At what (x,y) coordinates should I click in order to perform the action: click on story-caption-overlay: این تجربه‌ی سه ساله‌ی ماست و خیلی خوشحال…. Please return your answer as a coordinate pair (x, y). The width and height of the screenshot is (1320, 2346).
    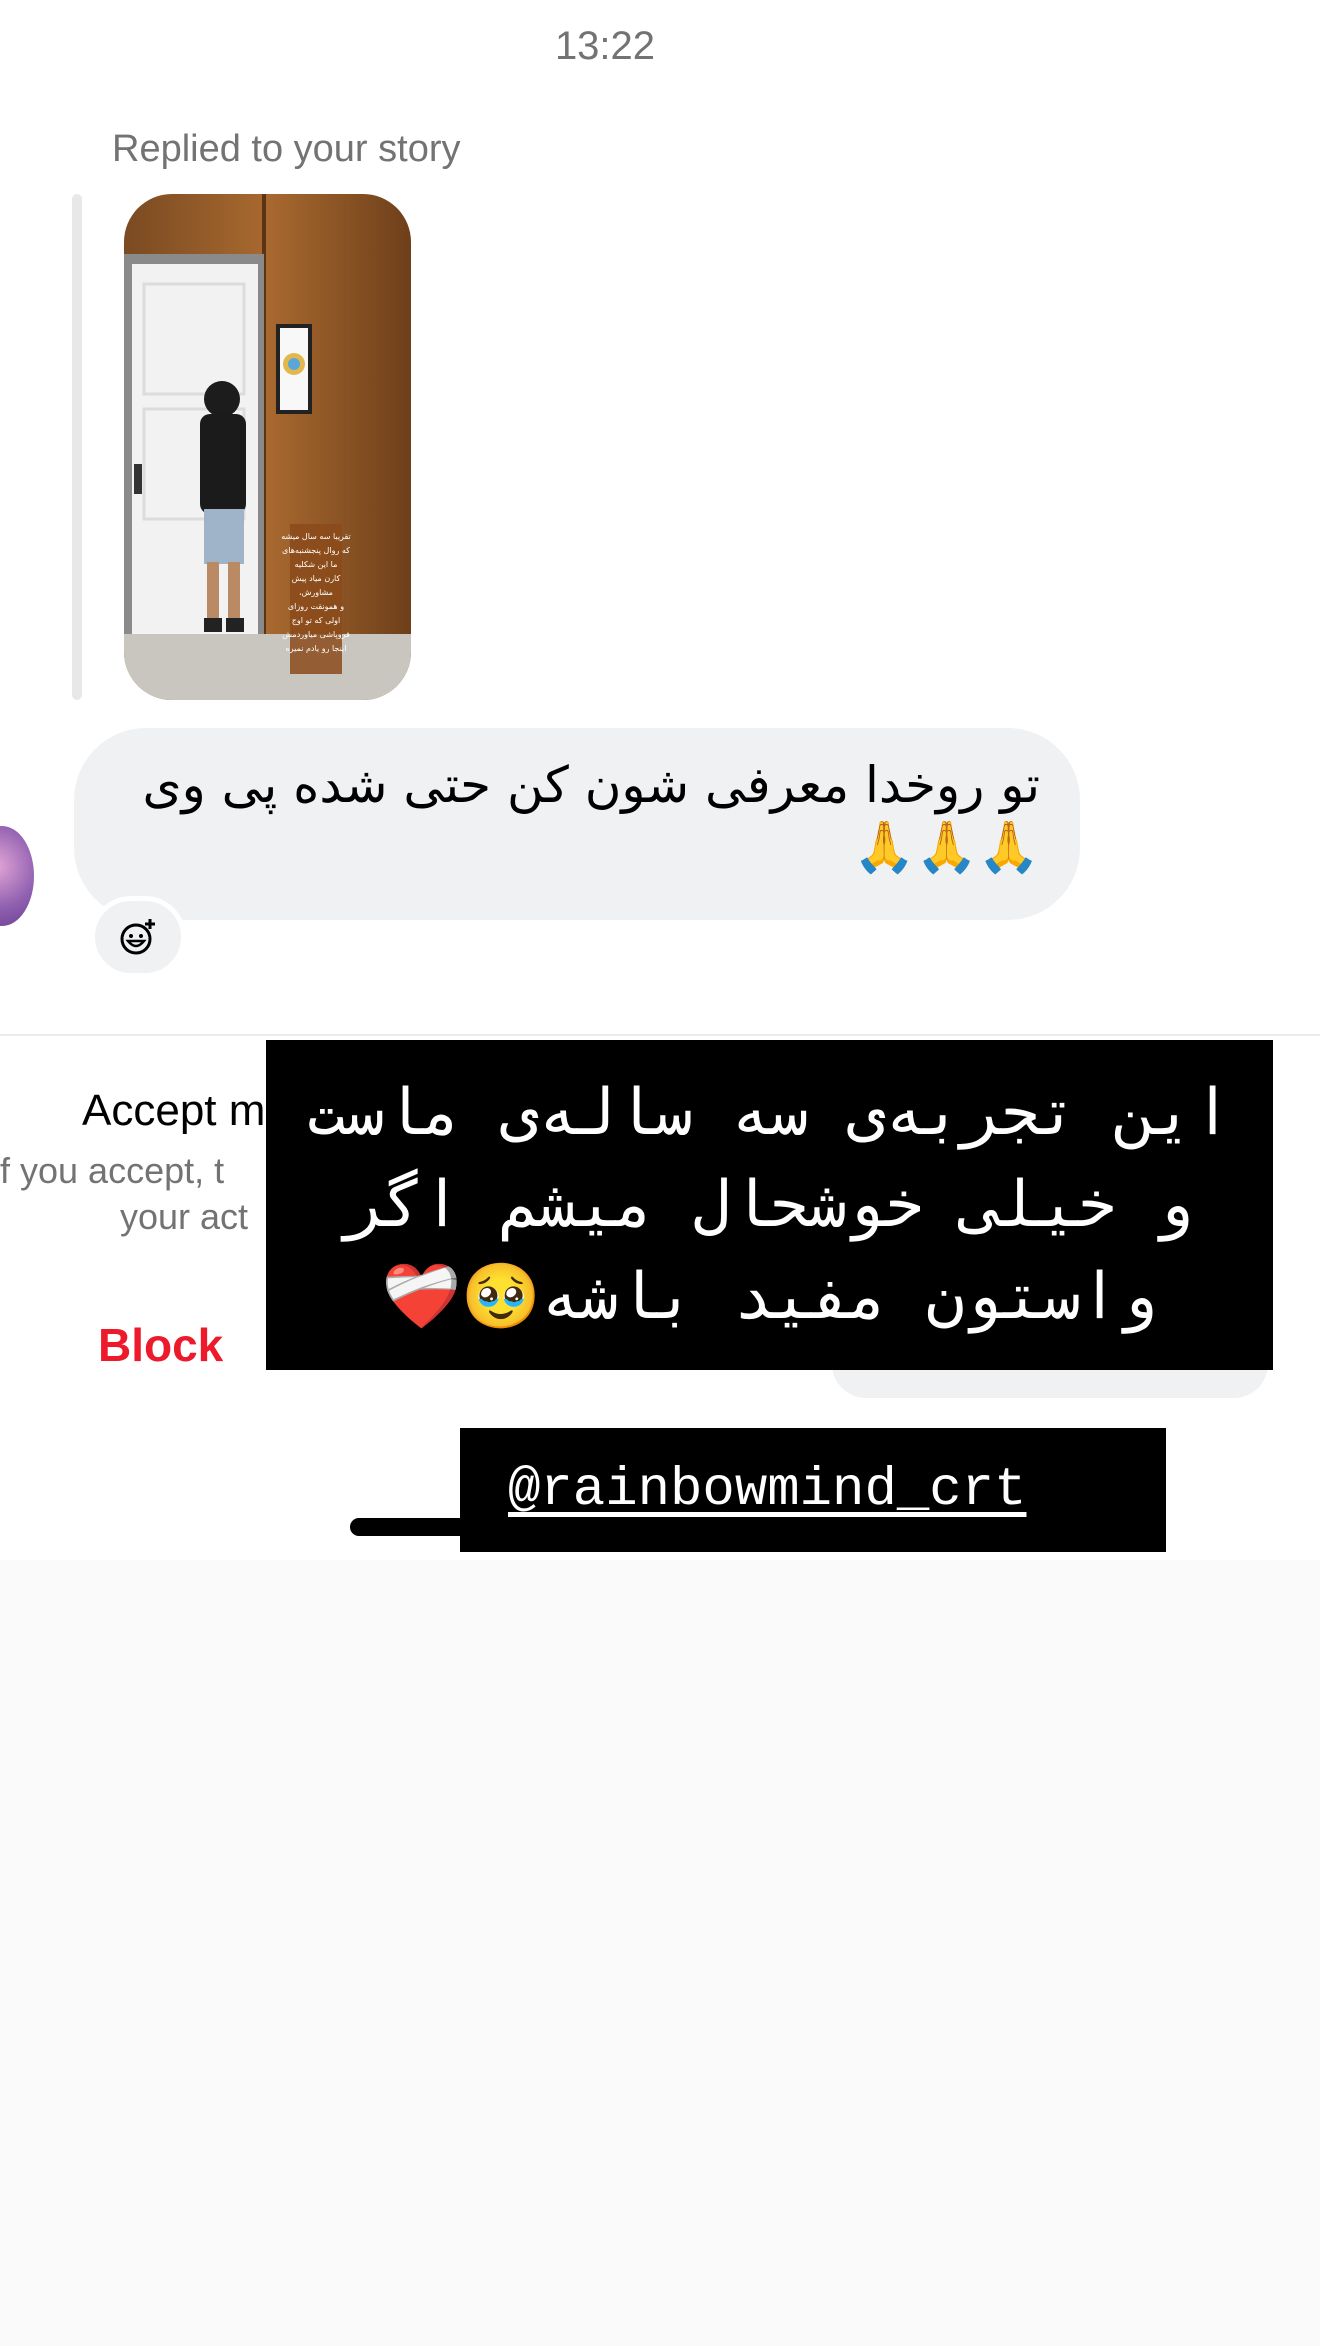
    Looking at the image, I should click on (769, 1205).